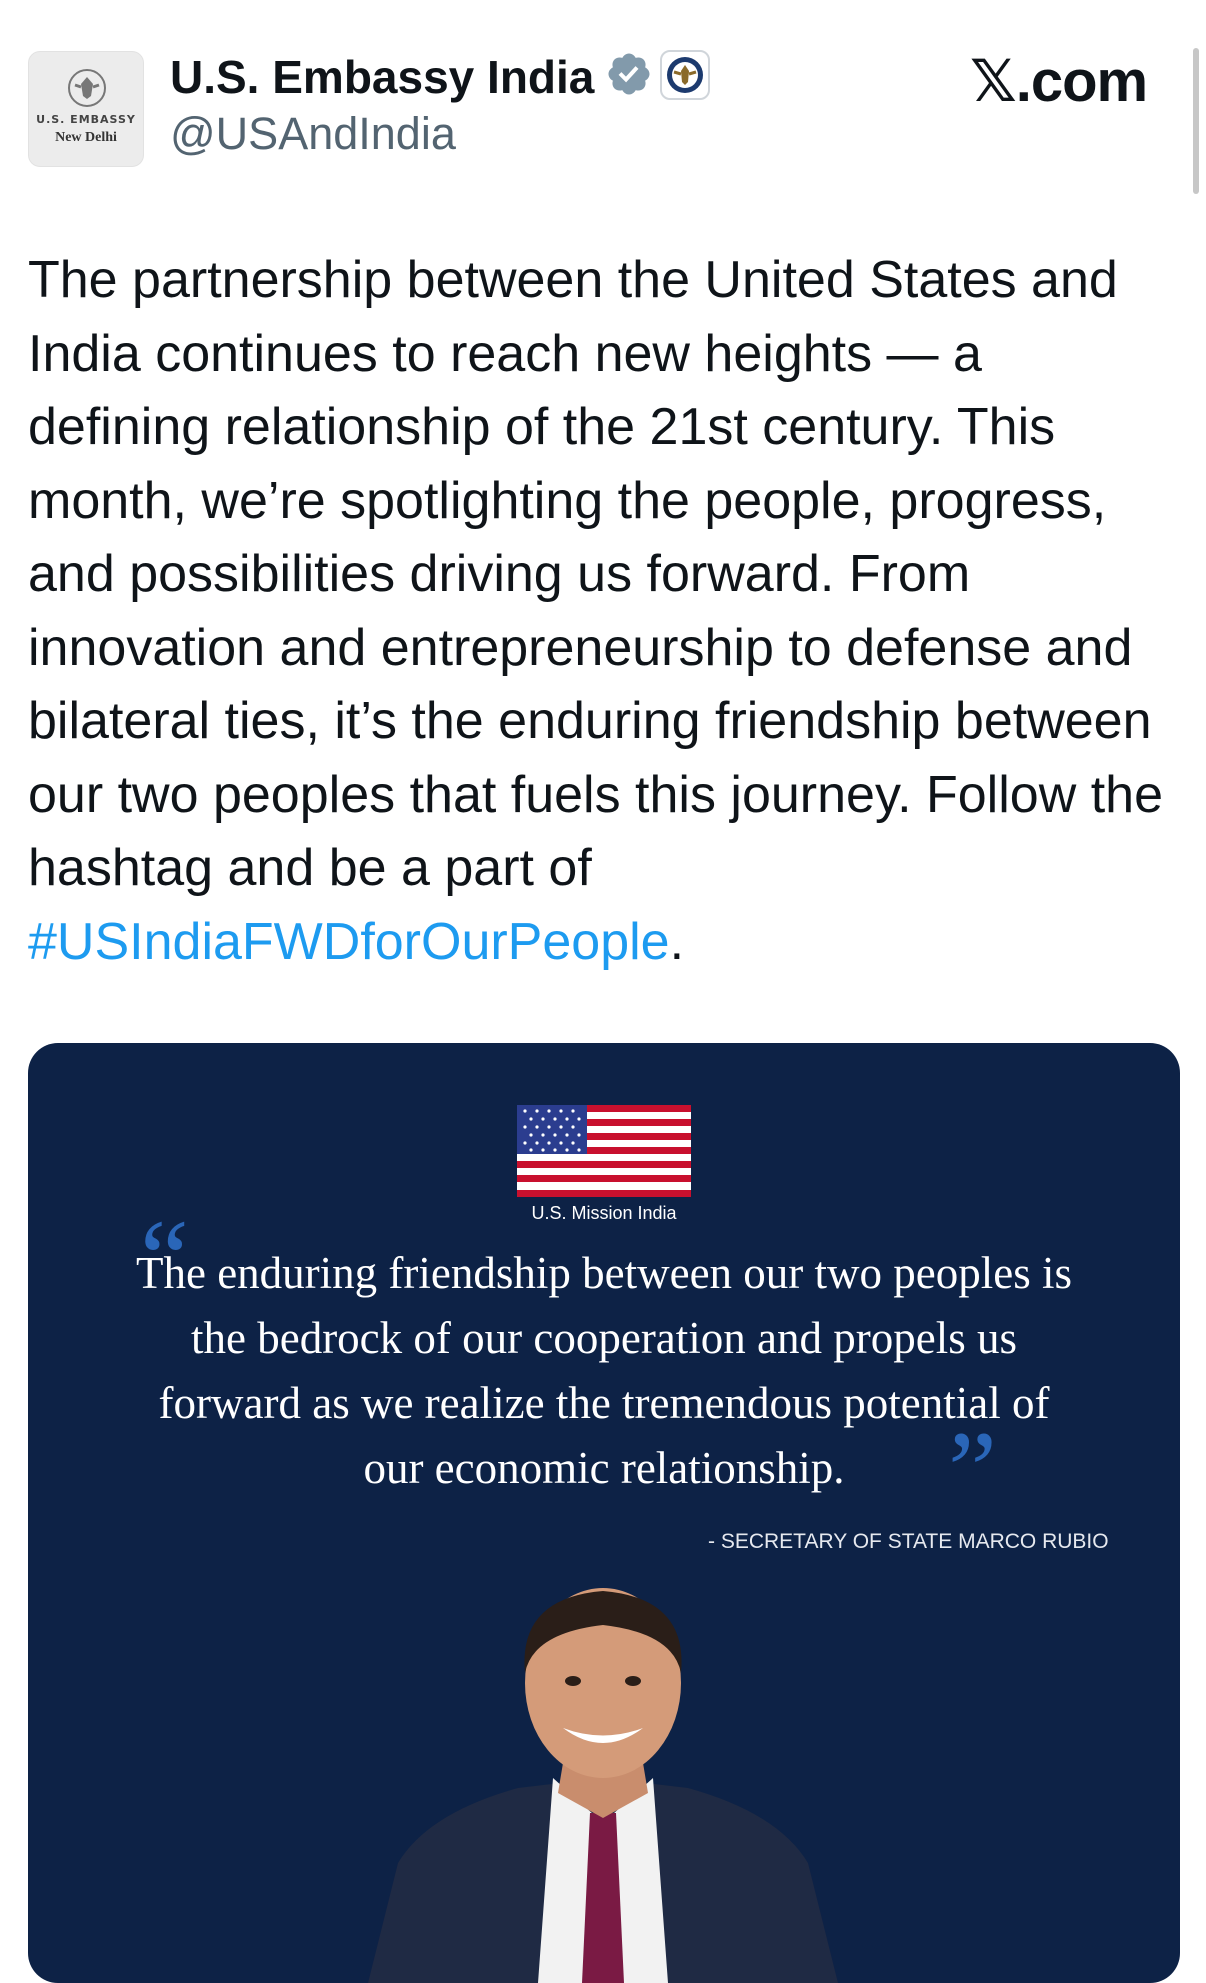 This screenshot has height=1983, width=1206. Describe the element at coordinates (1196, 121) in the screenshot. I see `scrollbar` at that location.